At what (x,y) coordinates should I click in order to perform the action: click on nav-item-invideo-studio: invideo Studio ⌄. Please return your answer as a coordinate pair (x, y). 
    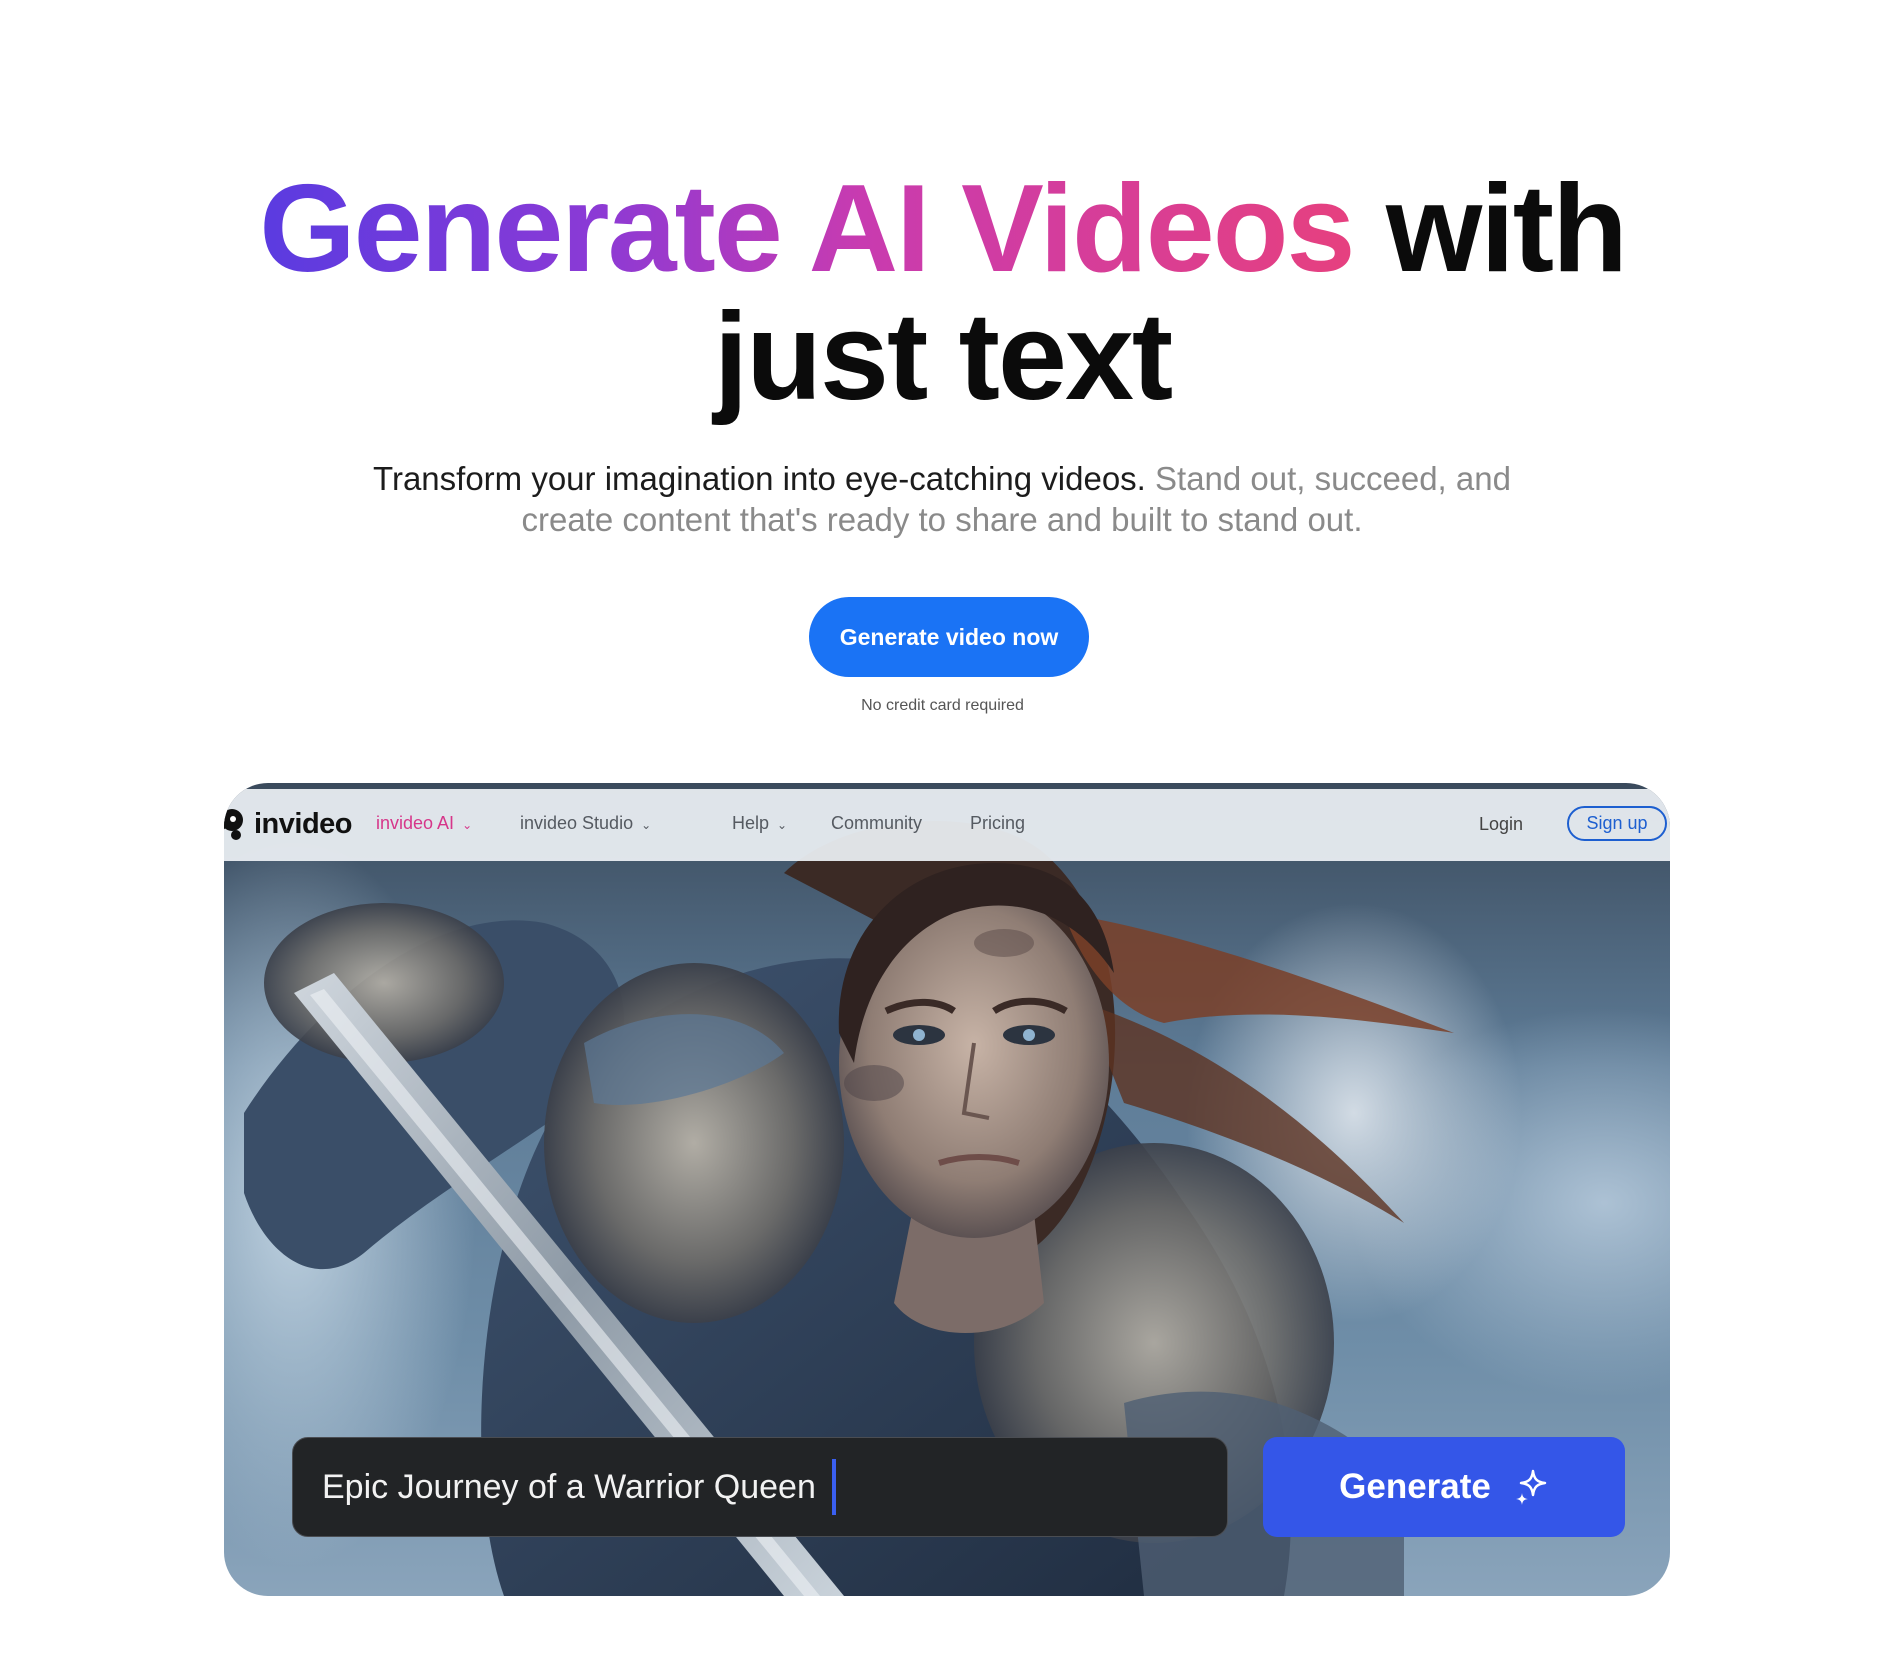
    Looking at the image, I should click on (585, 823).